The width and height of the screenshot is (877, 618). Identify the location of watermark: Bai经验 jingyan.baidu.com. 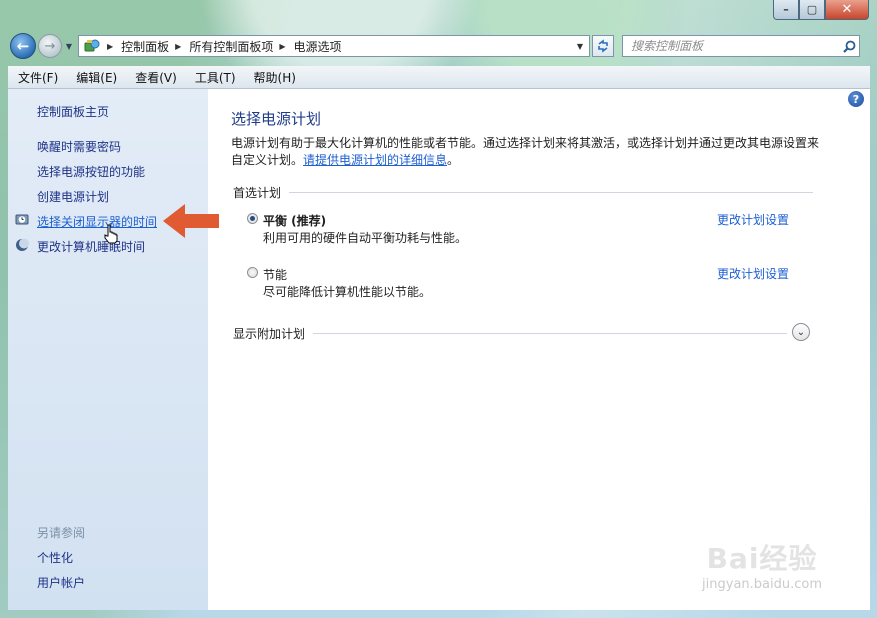
(762, 564).